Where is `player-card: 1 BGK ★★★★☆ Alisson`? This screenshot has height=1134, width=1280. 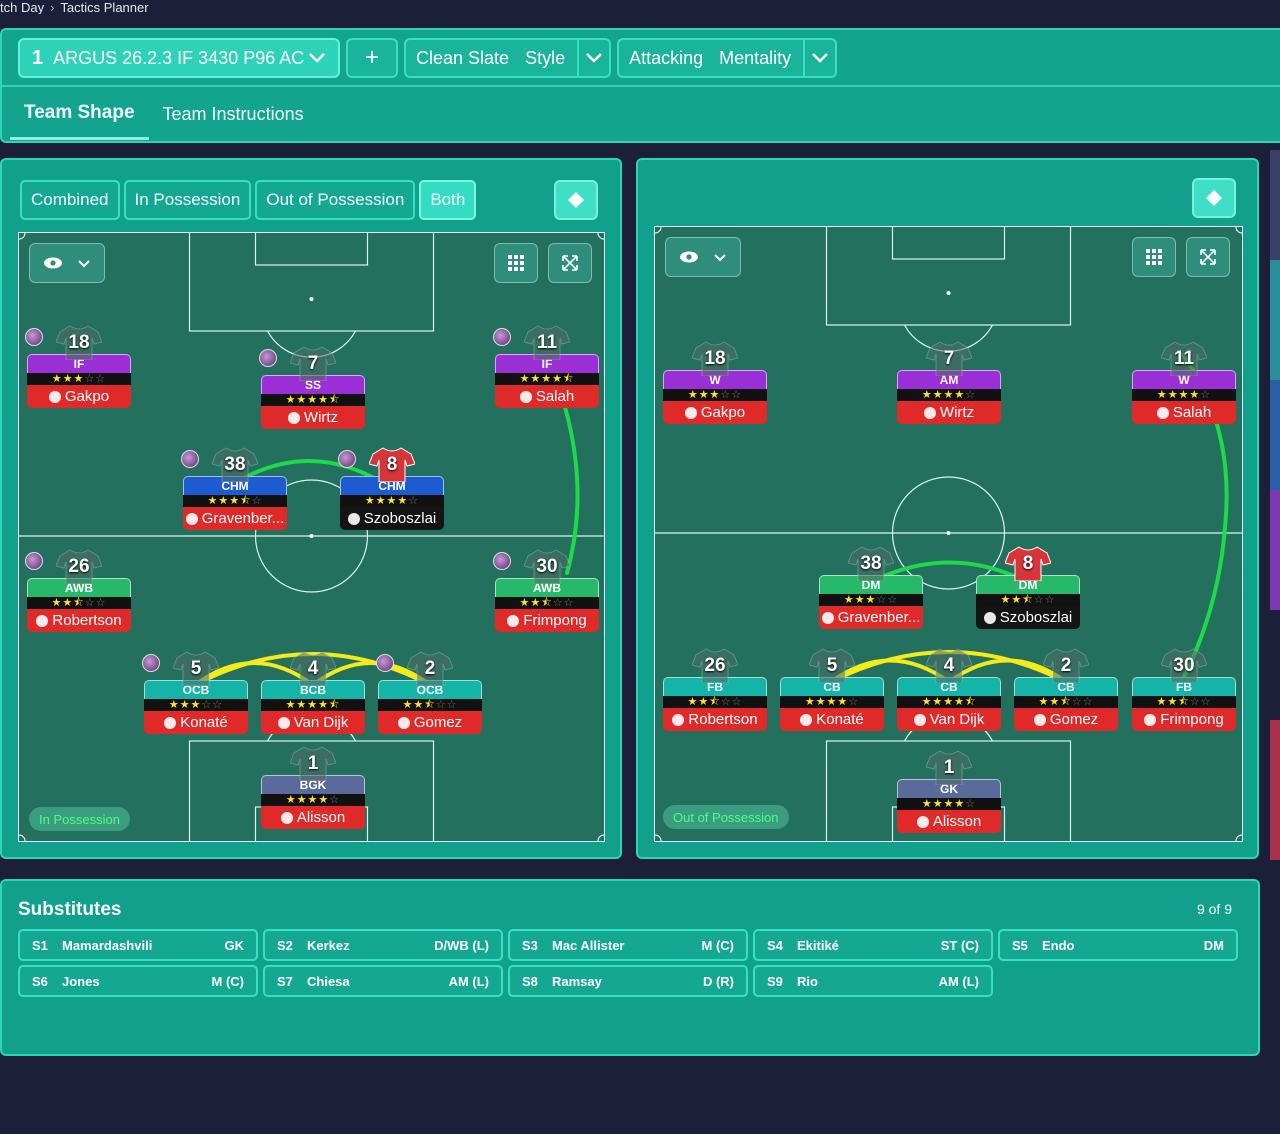 player-card: 1 BGK ★★★★☆ Alisson is located at coordinates (313, 789).